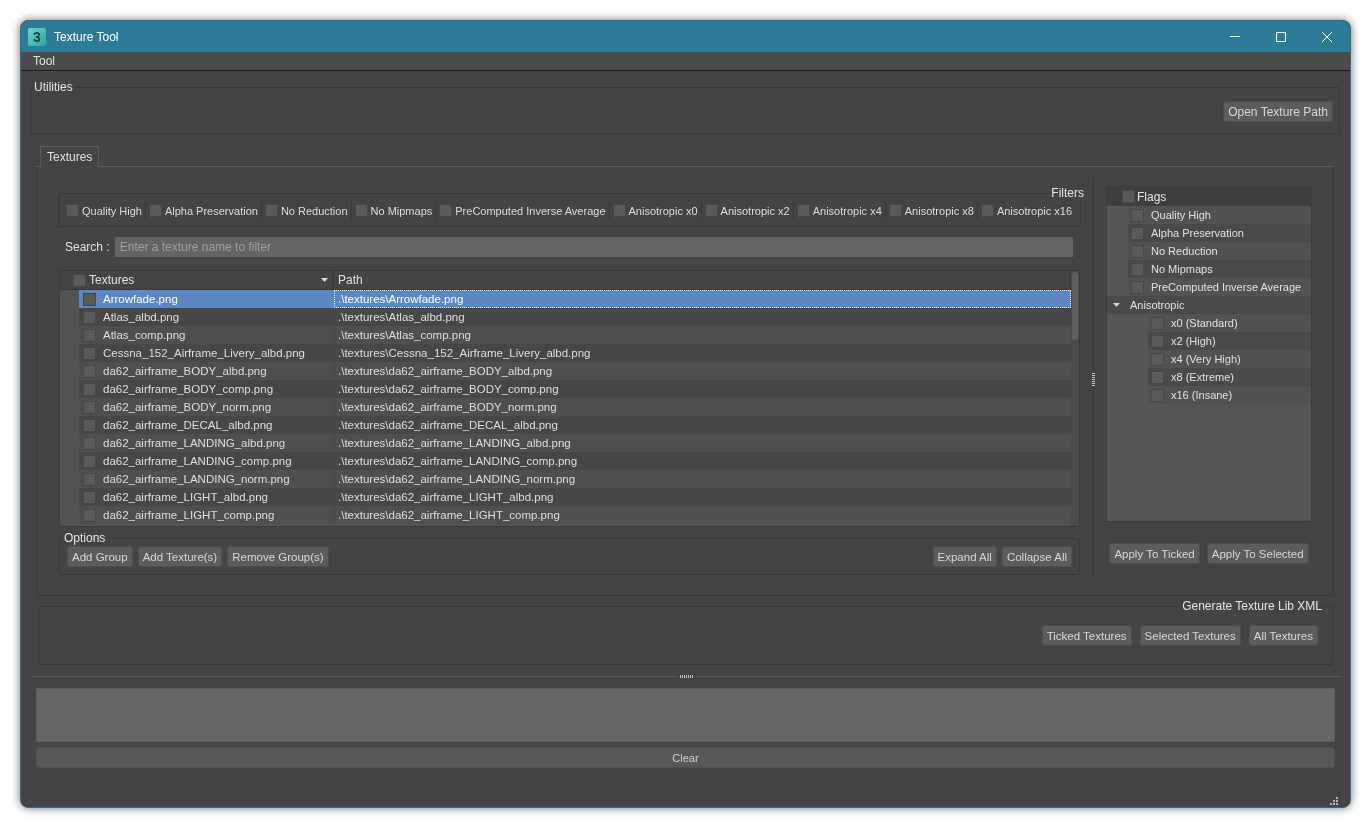  What do you see at coordinates (1086, 635) in the screenshot?
I see `generate-button: Ticked Textures` at bounding box center [1086, 635].